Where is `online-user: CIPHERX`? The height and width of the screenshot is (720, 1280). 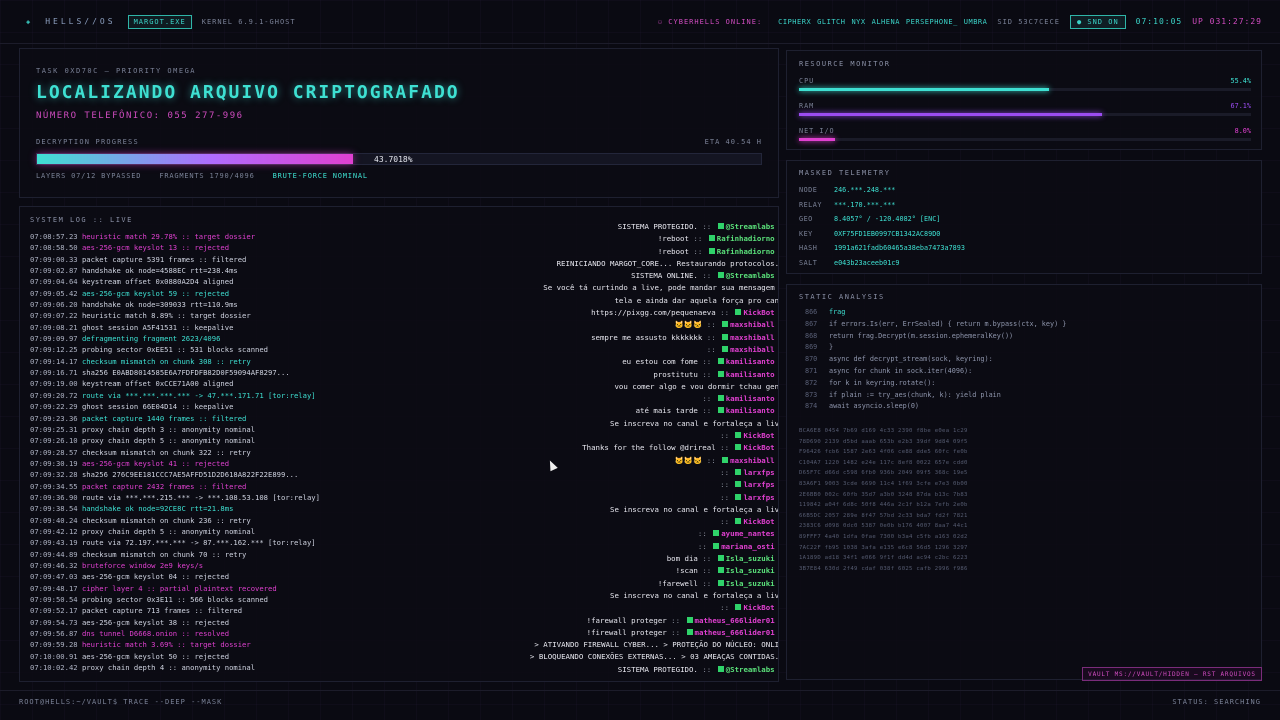
online-user: CIPHERX is located at coordinates (794, 22).